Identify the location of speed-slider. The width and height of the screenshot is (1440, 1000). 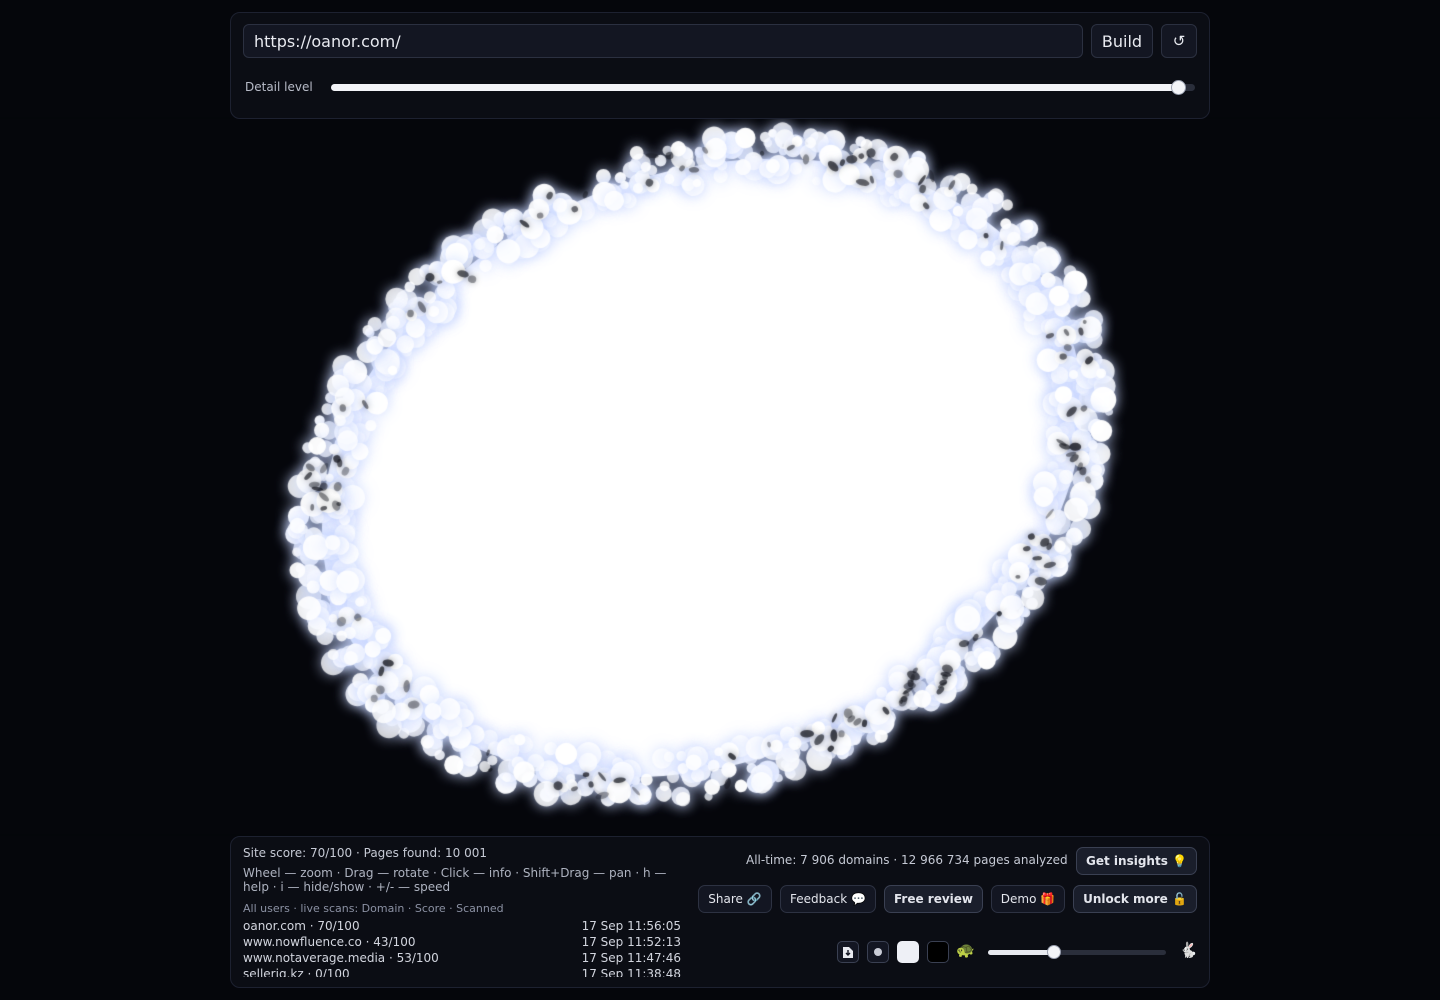
(1077, 952).